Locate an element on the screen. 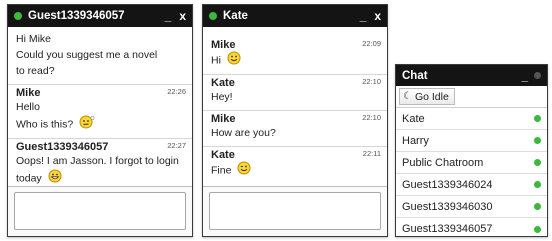 The image size is (552, 241). message-line: today is located at coordinates (100, 177).